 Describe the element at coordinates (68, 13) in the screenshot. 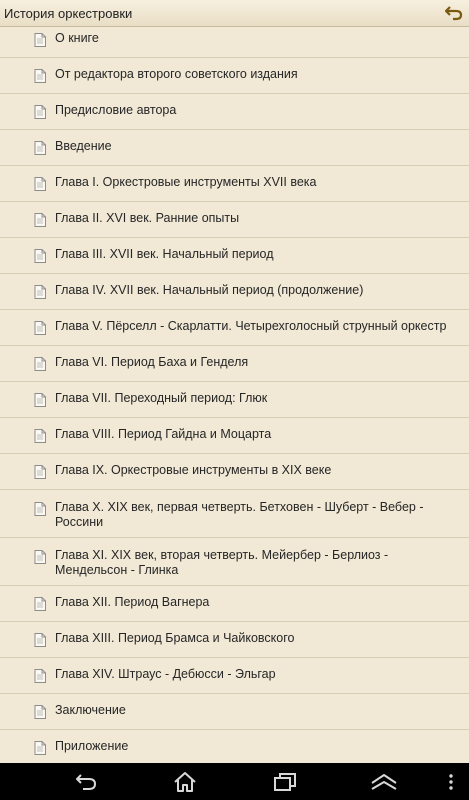

I see `page-title: История оркестровки` at that location.